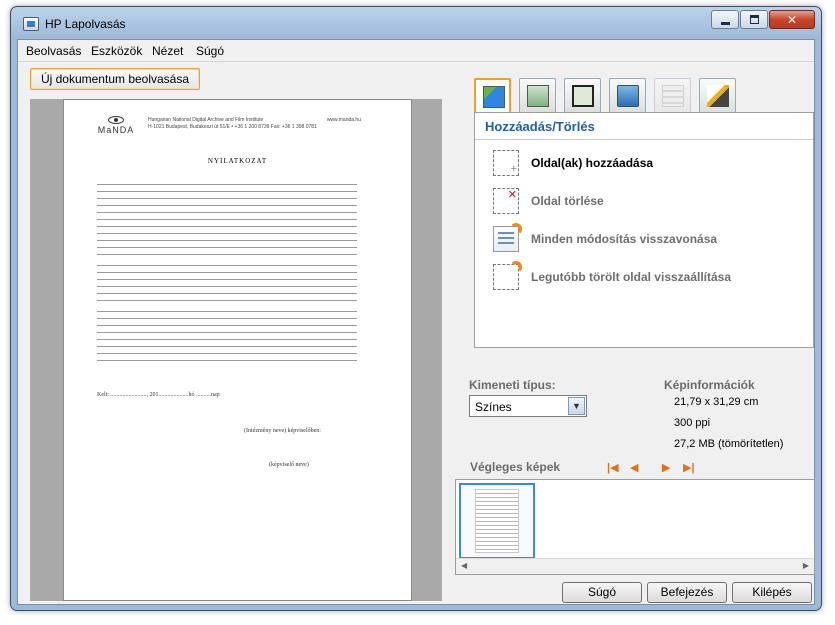  I want to click on maximize-button, so click(754, 19).